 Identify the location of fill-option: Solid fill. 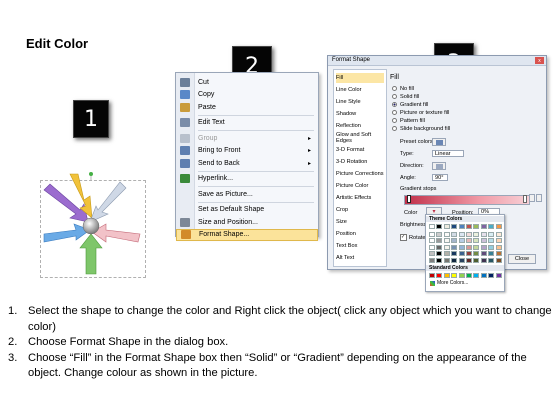
(405, 96).